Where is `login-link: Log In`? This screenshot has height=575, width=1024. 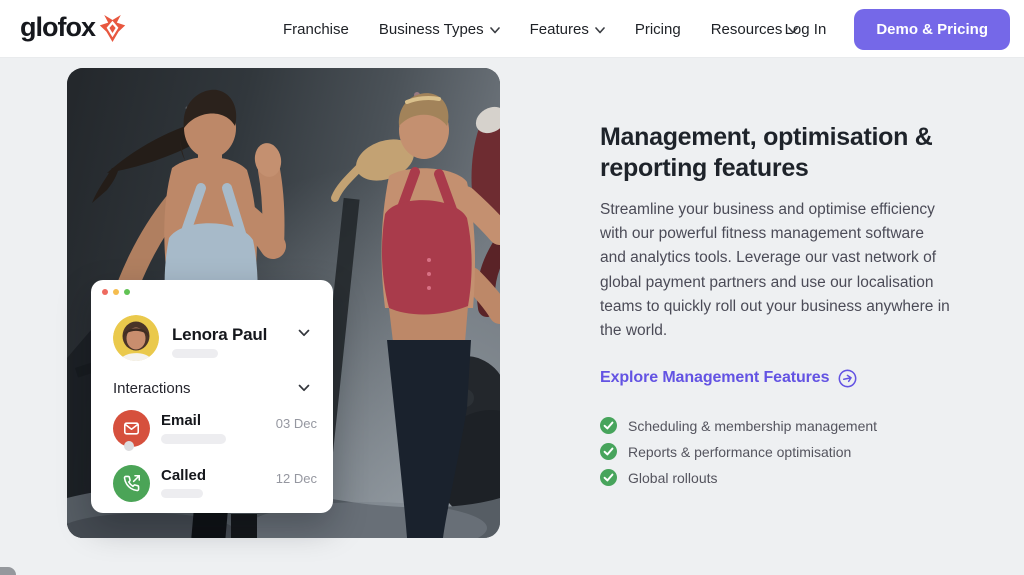 login-link: Log In is located at coordinates (806, 29).